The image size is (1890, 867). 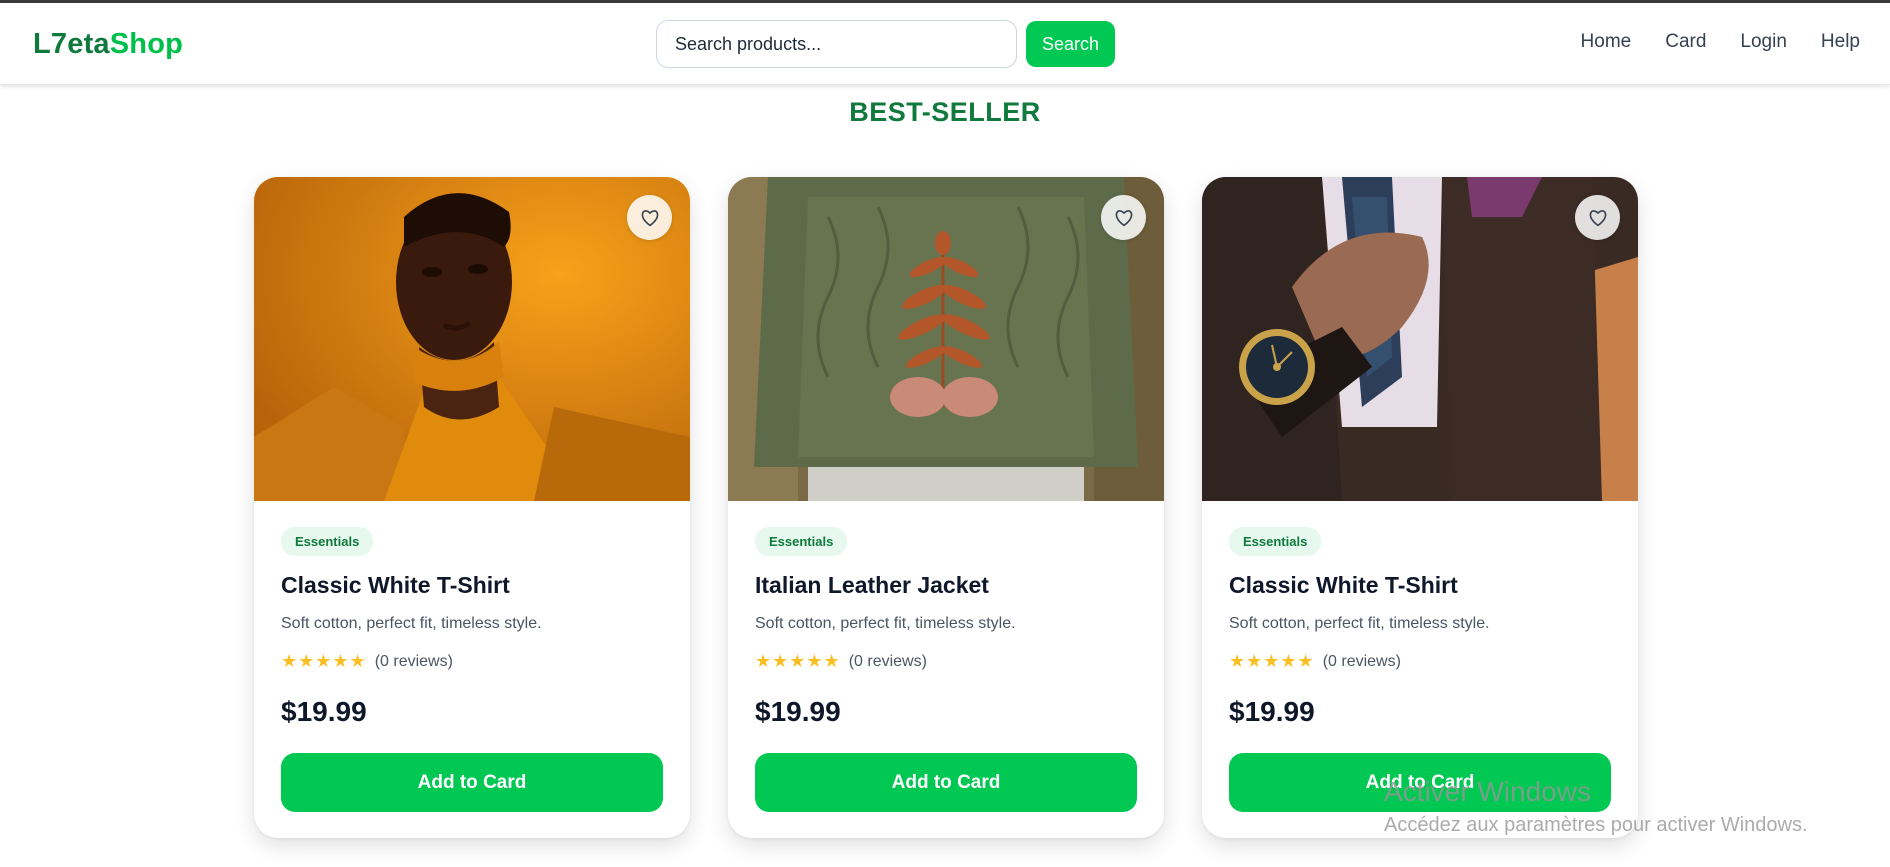 I want to click on nav-login: Login, so click(x=1763, y=42).